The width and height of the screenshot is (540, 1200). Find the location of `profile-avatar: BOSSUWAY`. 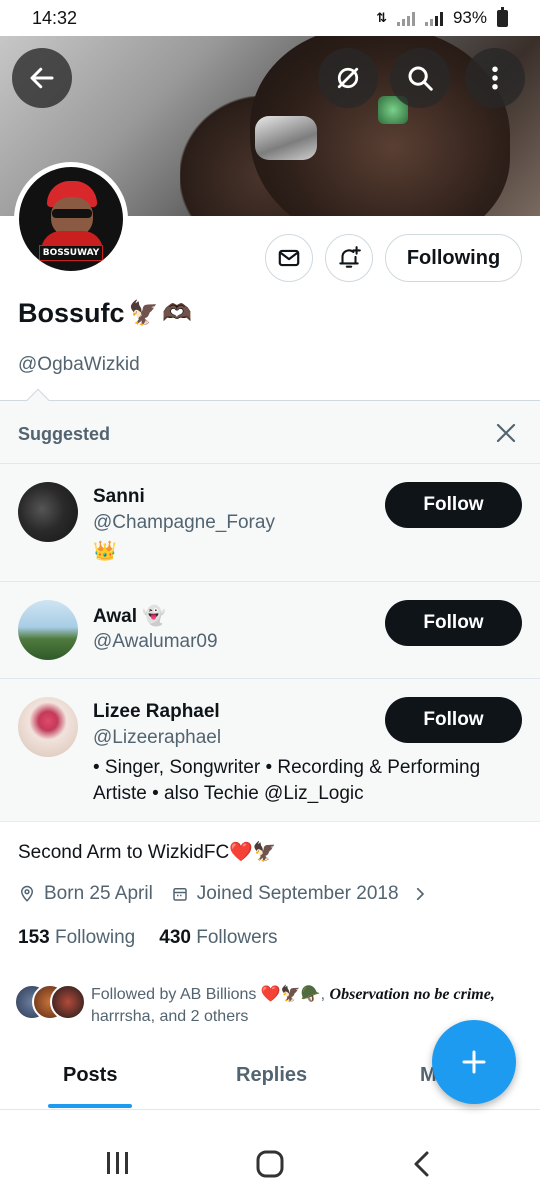

profile-avatar: BOSSUWAY is located at coordinates (71, 219).